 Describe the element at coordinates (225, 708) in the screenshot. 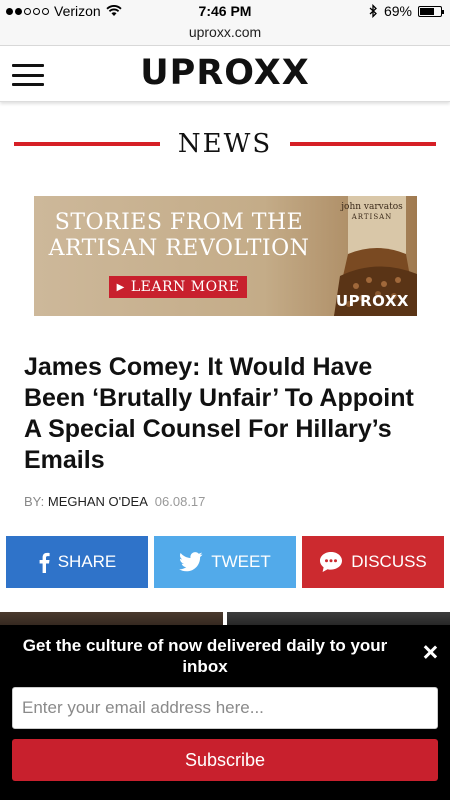

I see `email-input` at that location.